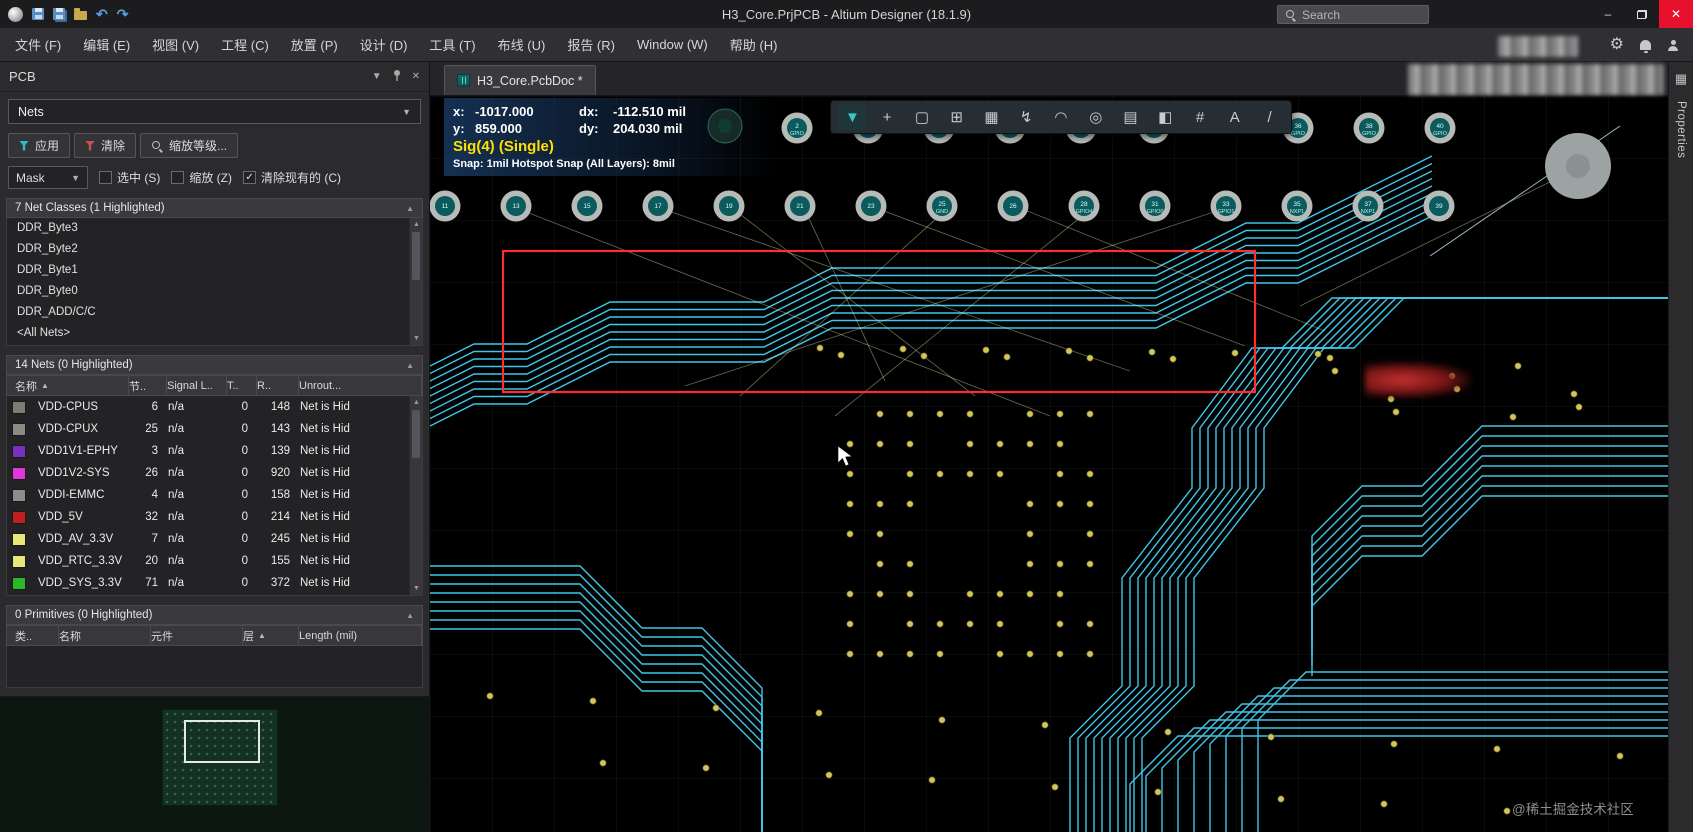  What do you see at coordinates (80, 14) in the screenshot?
I see `open-icon` at bounding box center [80, 14].